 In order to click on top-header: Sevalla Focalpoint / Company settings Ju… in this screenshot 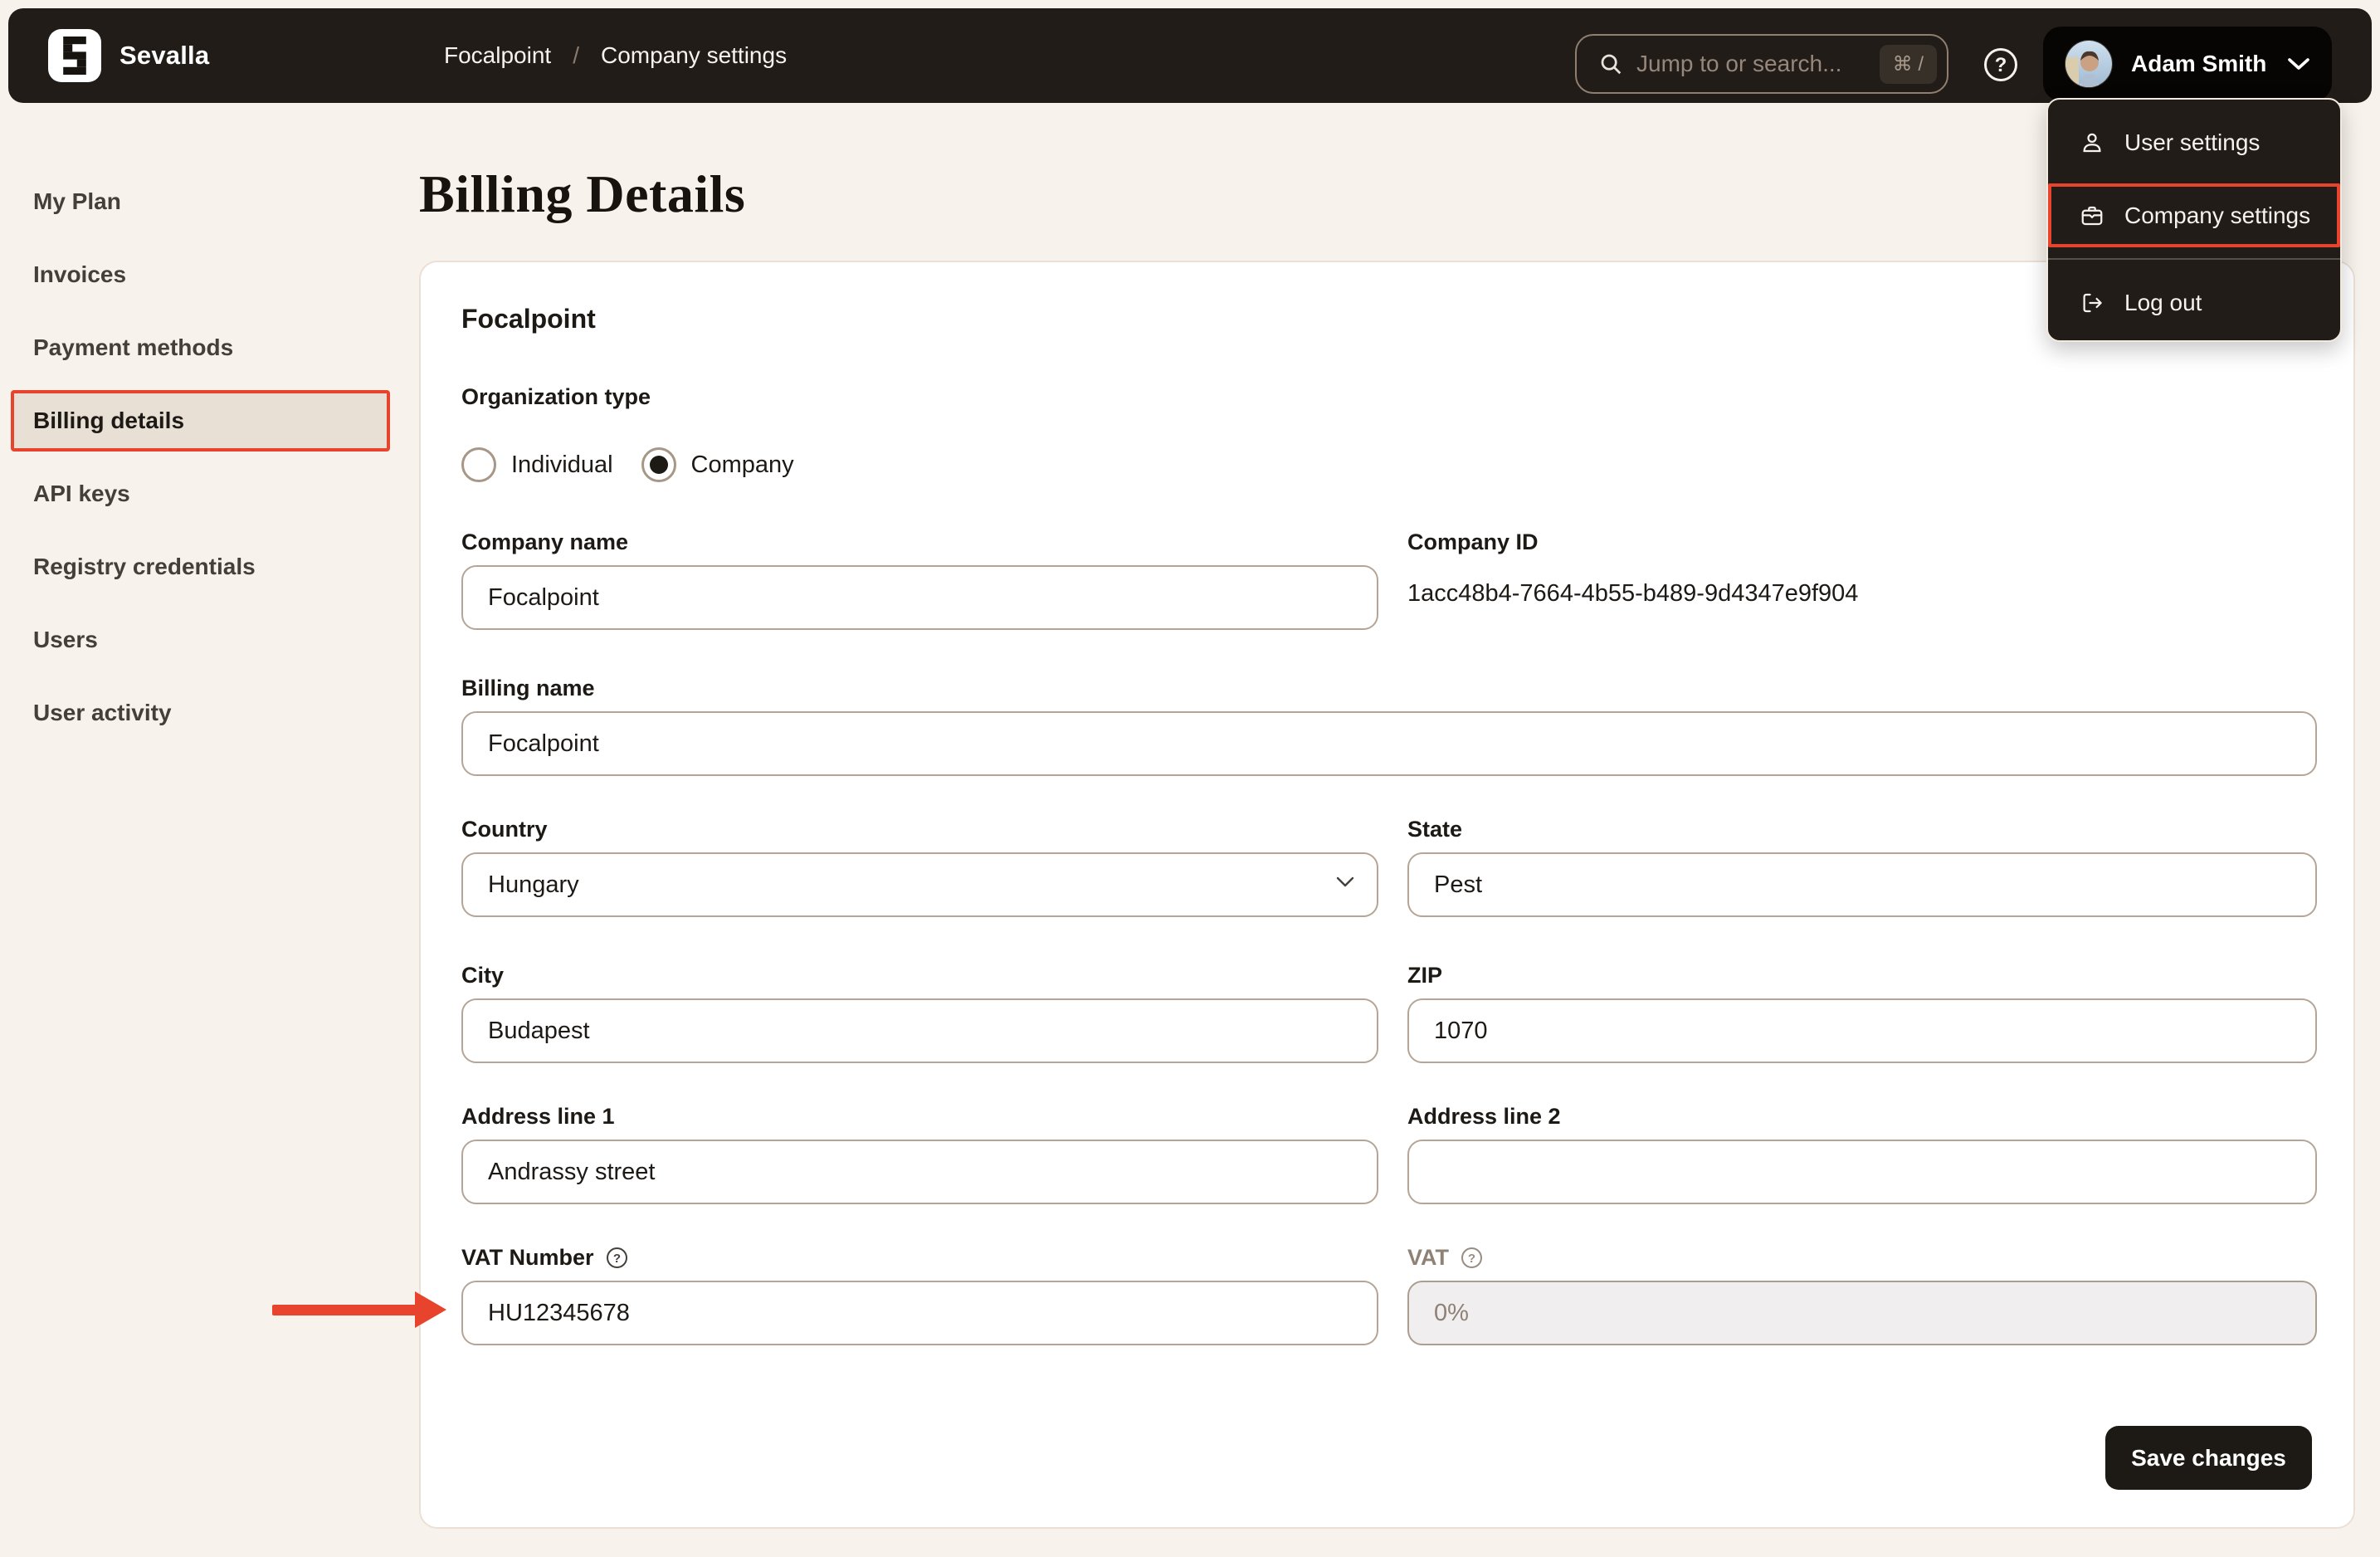, I will do `click(1190, 55)`.